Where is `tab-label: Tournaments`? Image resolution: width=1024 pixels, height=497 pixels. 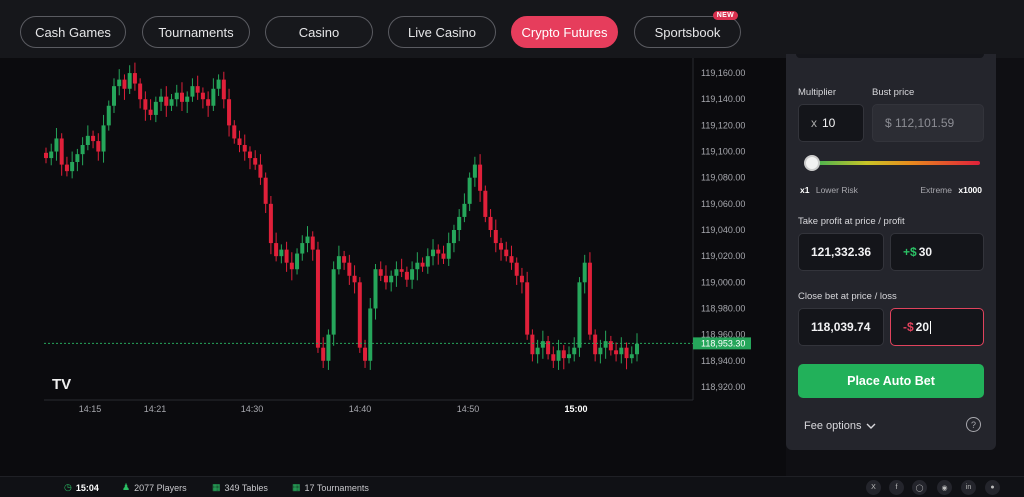
tab-label: Tournaments is located at coordinates (196, 32).